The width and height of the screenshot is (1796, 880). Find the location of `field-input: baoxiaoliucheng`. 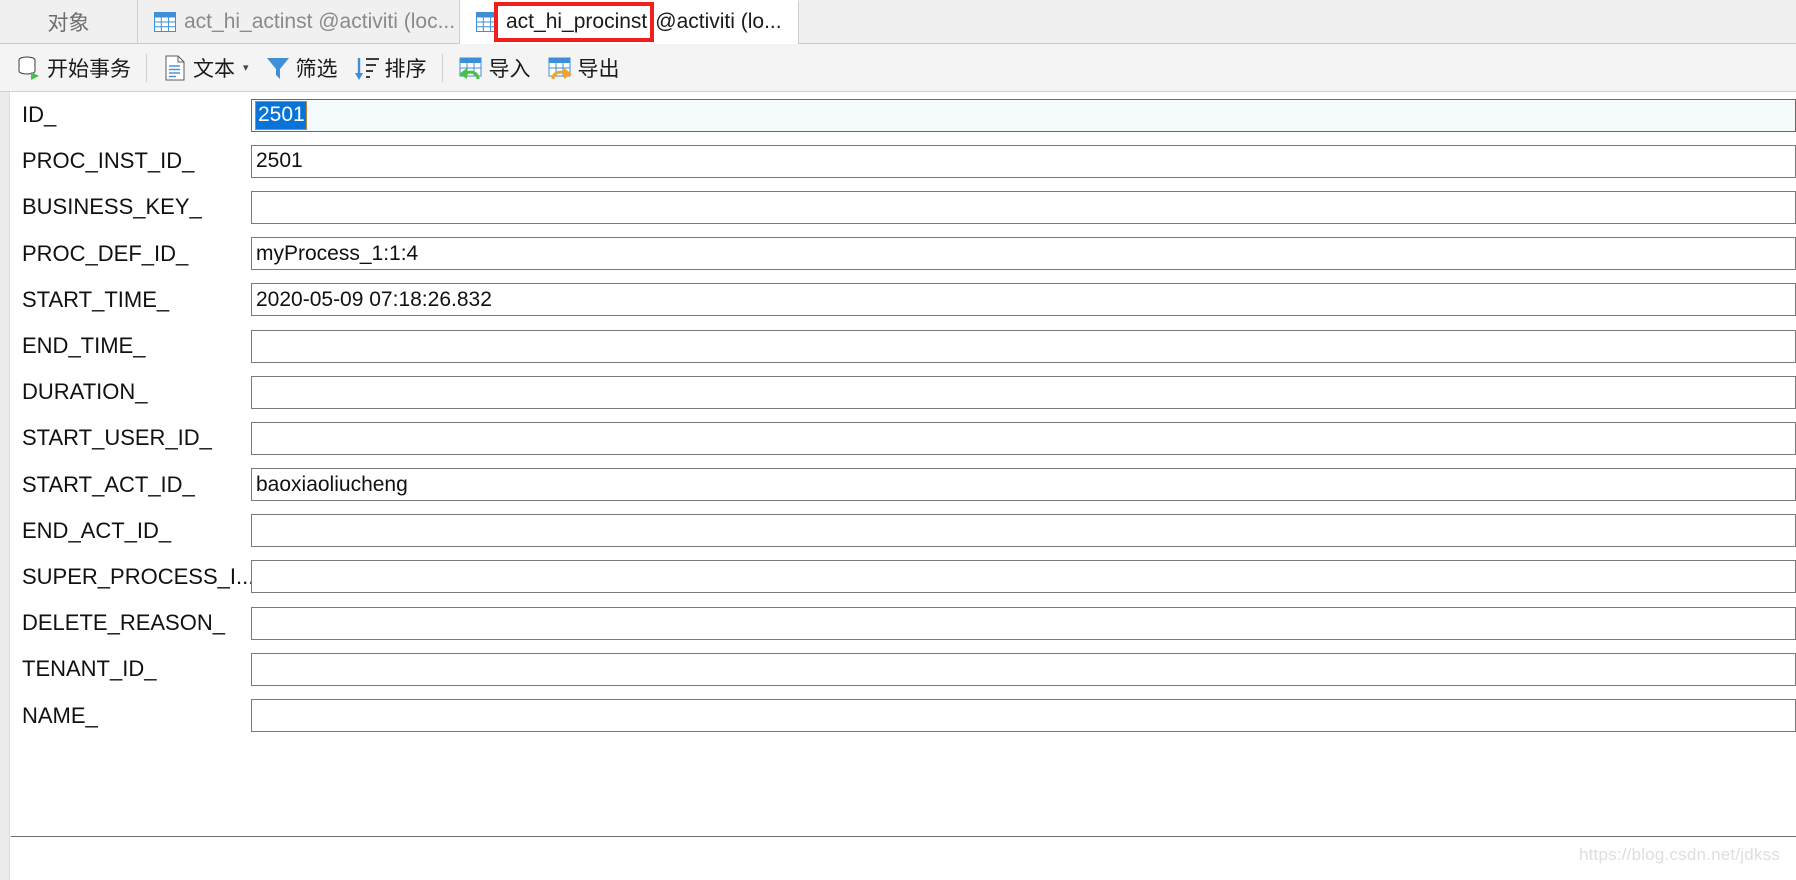

field-input: baoxiaoliucheng is located at coordinates (1023, 485).